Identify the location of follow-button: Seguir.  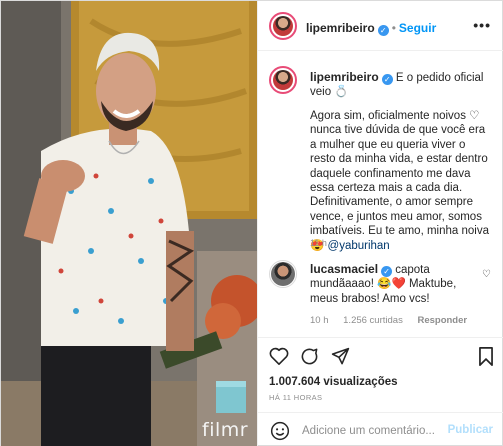
(417, 28).